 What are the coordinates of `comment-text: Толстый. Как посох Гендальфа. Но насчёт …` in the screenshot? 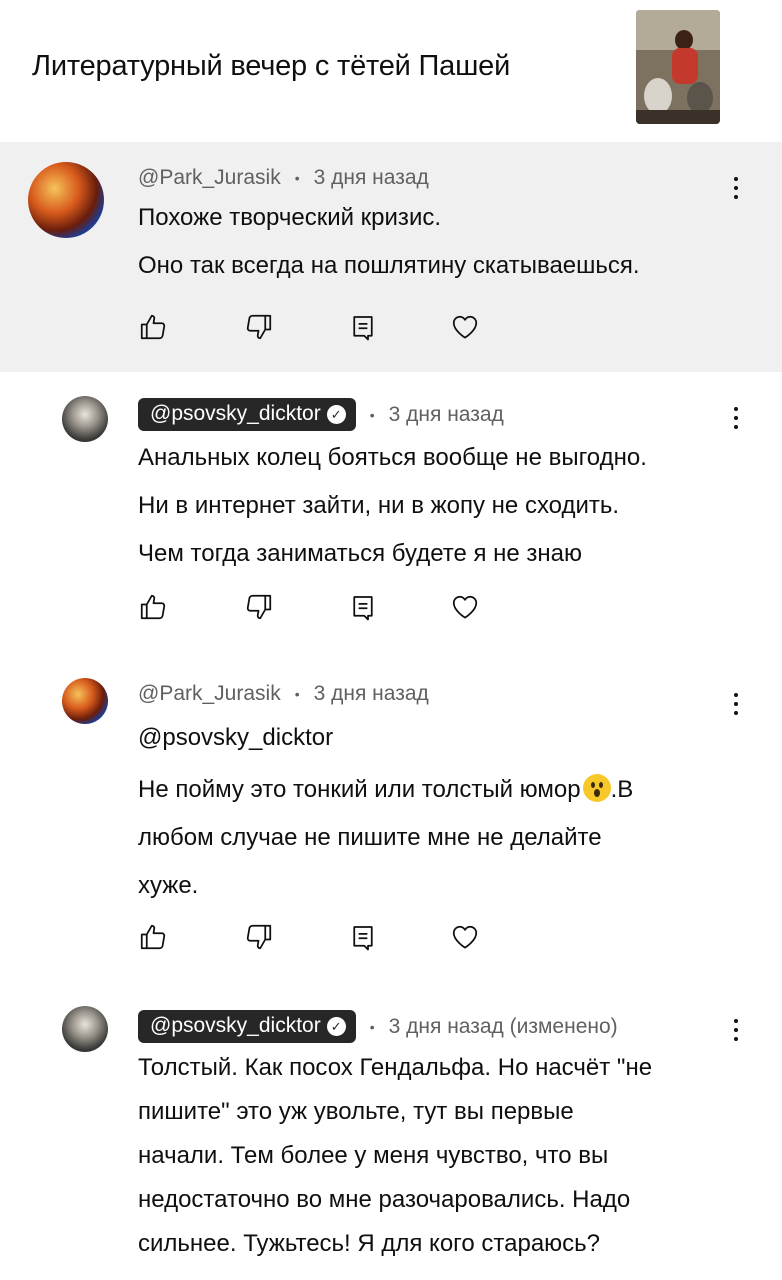 It's located at (395, 1155).